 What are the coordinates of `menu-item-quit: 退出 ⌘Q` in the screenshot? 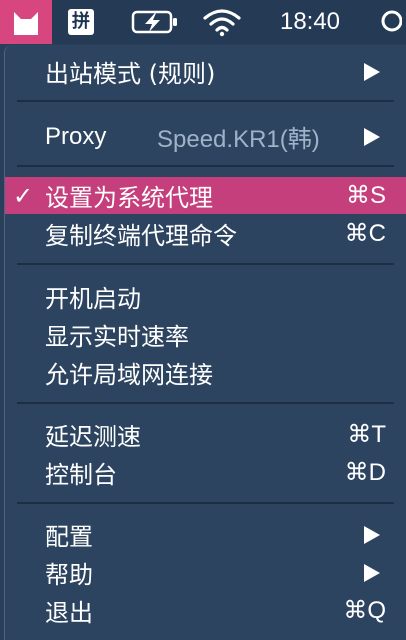 It's located at (205, 610).